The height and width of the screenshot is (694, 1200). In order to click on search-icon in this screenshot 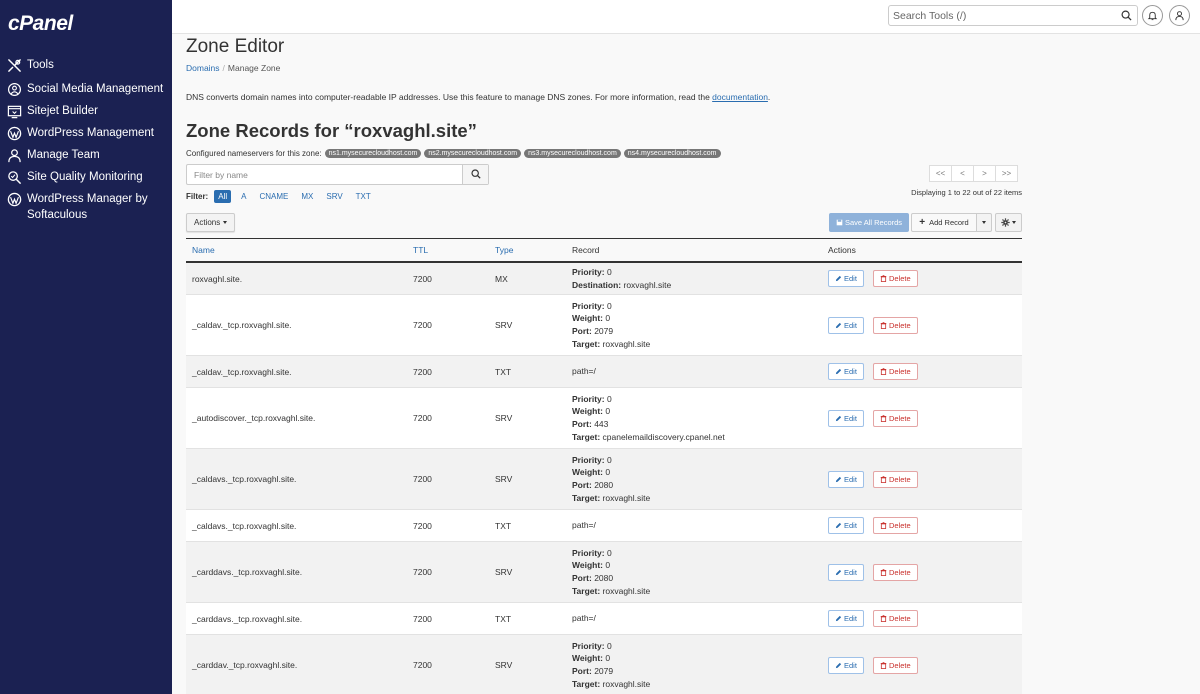, I will do `click(1126, 15)`.